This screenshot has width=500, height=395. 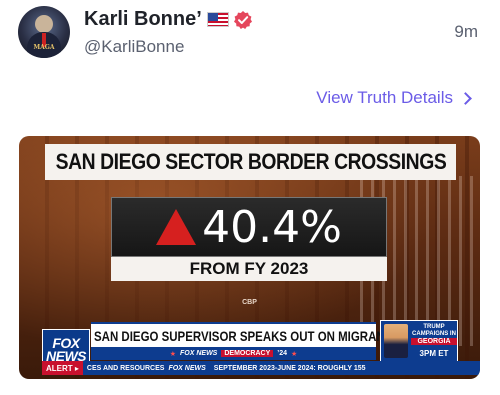 I want to click on chyron-subbar: ★ FOX NEWS DEMOCRACY ’24 ★, so click(x=233, y=353).